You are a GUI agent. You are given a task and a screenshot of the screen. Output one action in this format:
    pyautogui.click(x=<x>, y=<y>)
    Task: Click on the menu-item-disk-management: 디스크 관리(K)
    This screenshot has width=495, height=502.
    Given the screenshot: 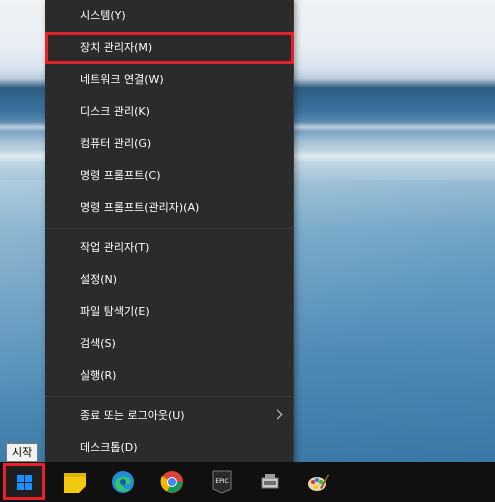 What is the action you would take?
    pyautogui.click(x=169, y=112)
    